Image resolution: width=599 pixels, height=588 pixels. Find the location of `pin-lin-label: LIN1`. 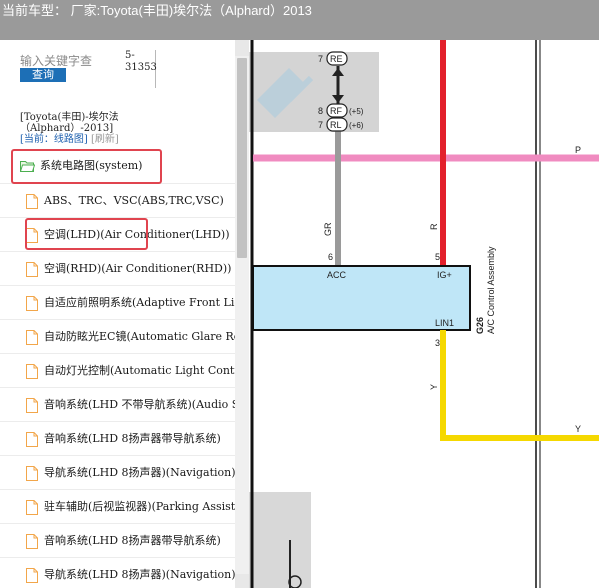

pin-lin-label: LIN1 is located at coordinates (444, 323).